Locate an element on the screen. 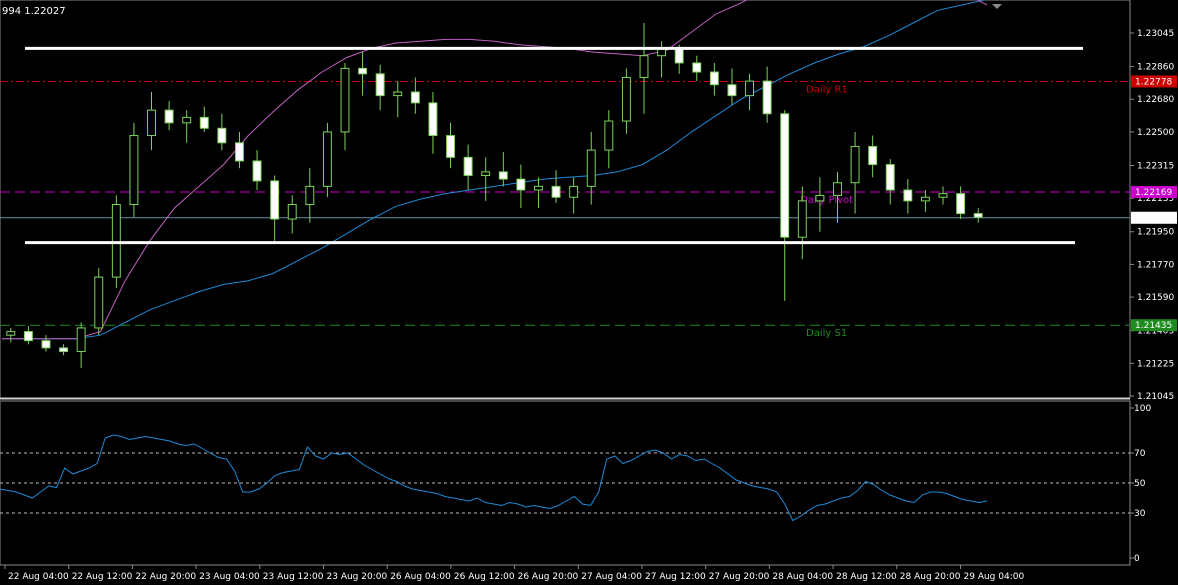 The height and width of the screenshot is (585, 1178). time-tick-label: 27 Aug 20:00 is located at coordinates (739, 577).